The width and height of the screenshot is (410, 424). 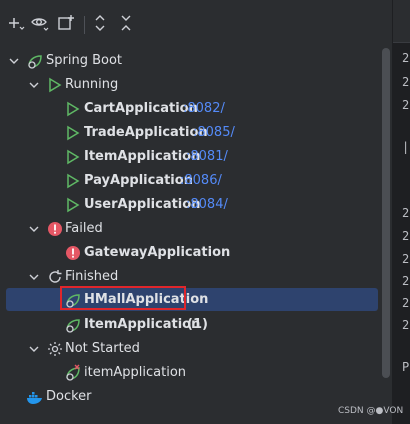 I want to click on tree-node-user-application: UserApplication :8084/, so click(x=196, y=205).